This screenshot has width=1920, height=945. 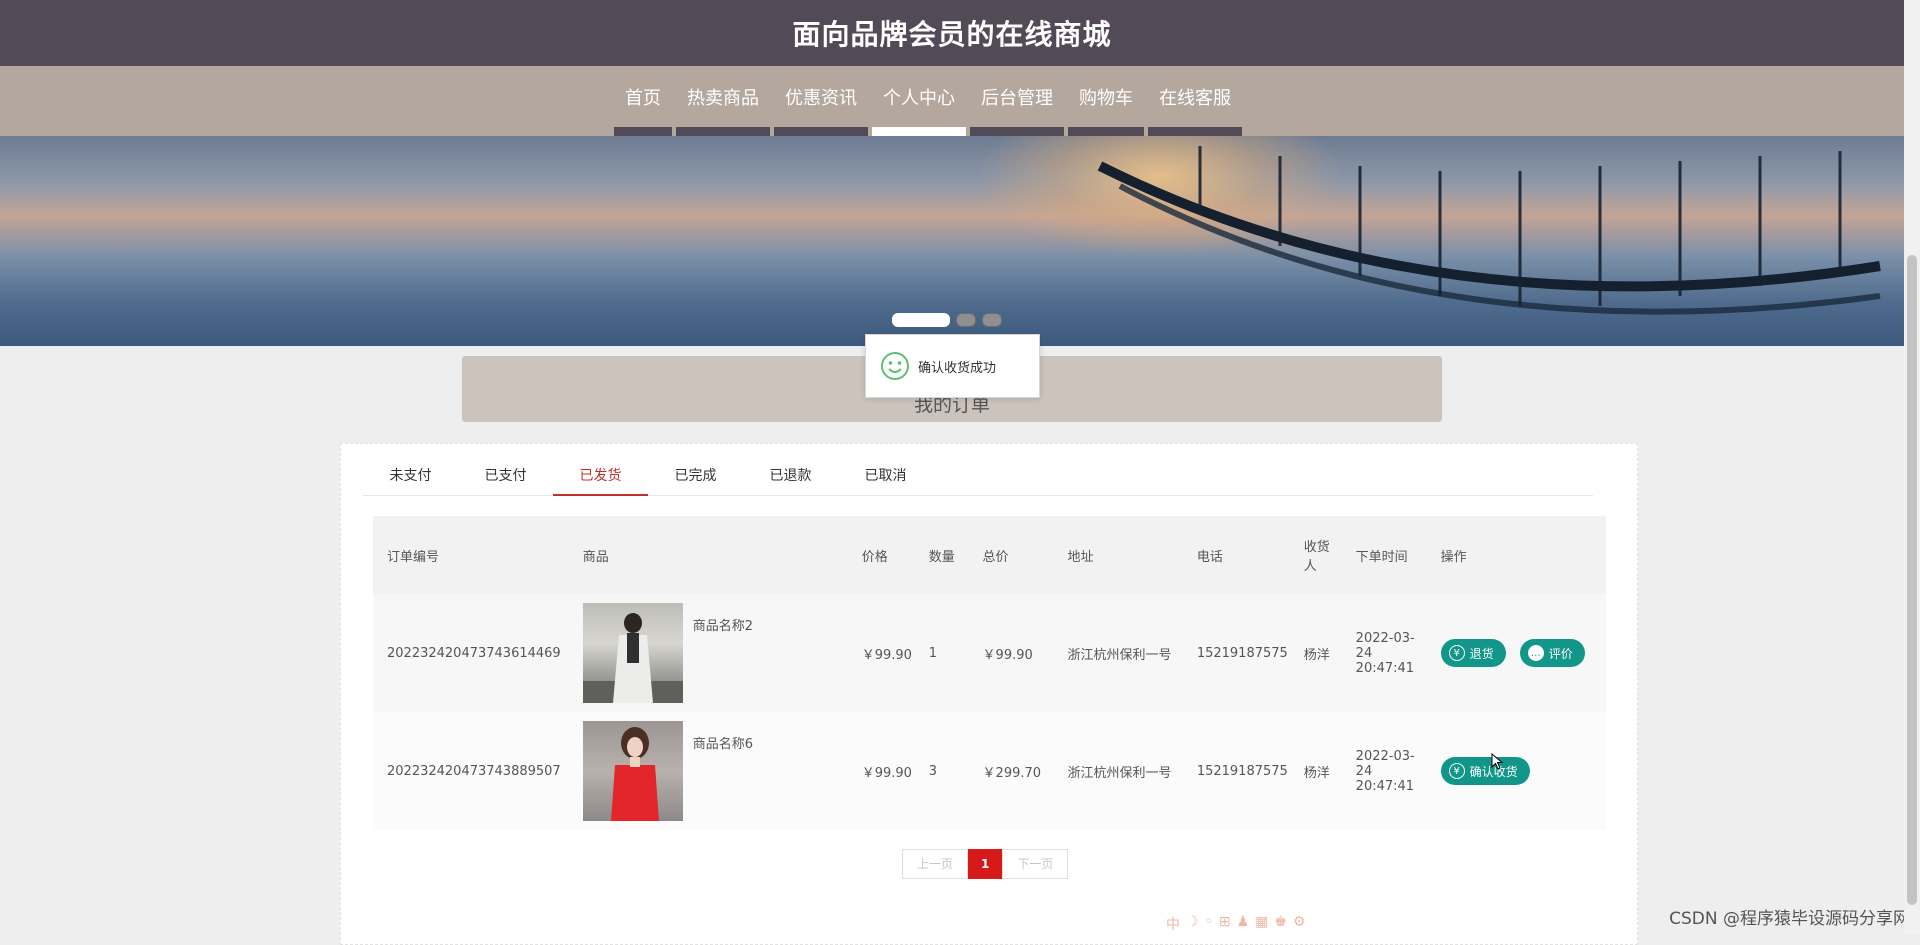 What do you see at coordinates (978, 478) in the screenshot?
I see `order-status-tabs: 未支付 已支付 已发货 已完成 已退款 已取消` at bounding box center [978, 478].